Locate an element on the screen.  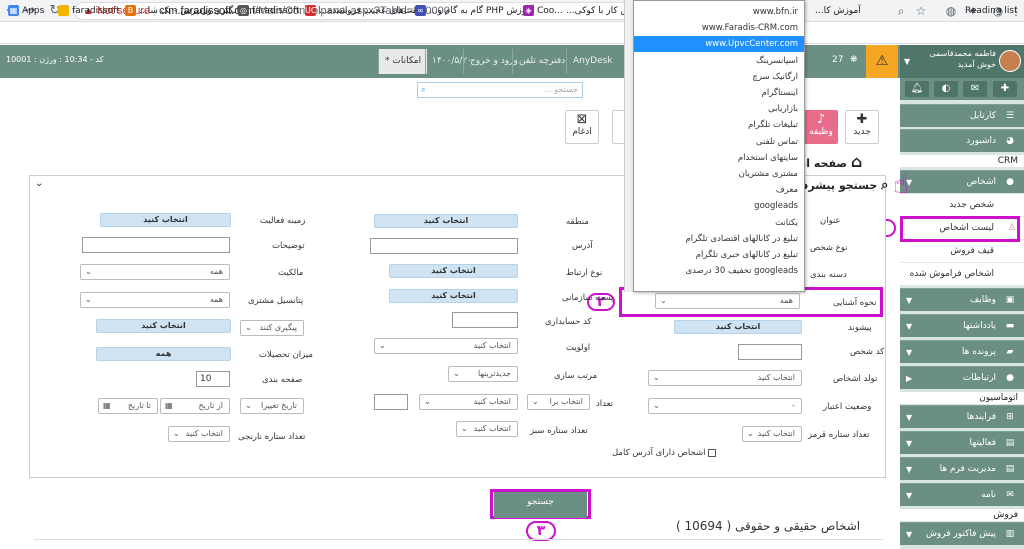
chevron-right-icon: ▶ is located at coordinates (909, 378).